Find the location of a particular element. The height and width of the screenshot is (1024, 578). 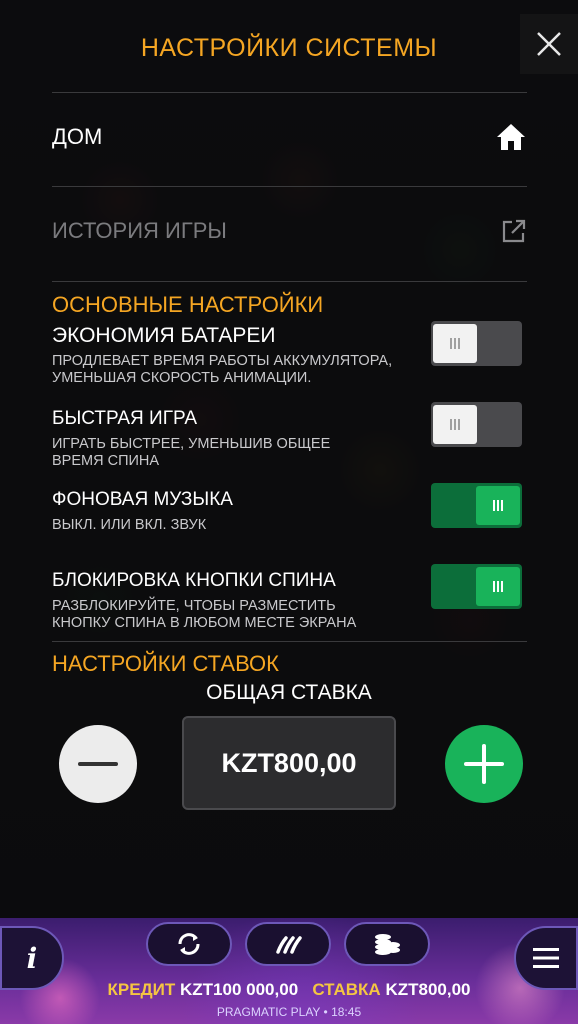

coins-icon is located at coordinates (387, 944).